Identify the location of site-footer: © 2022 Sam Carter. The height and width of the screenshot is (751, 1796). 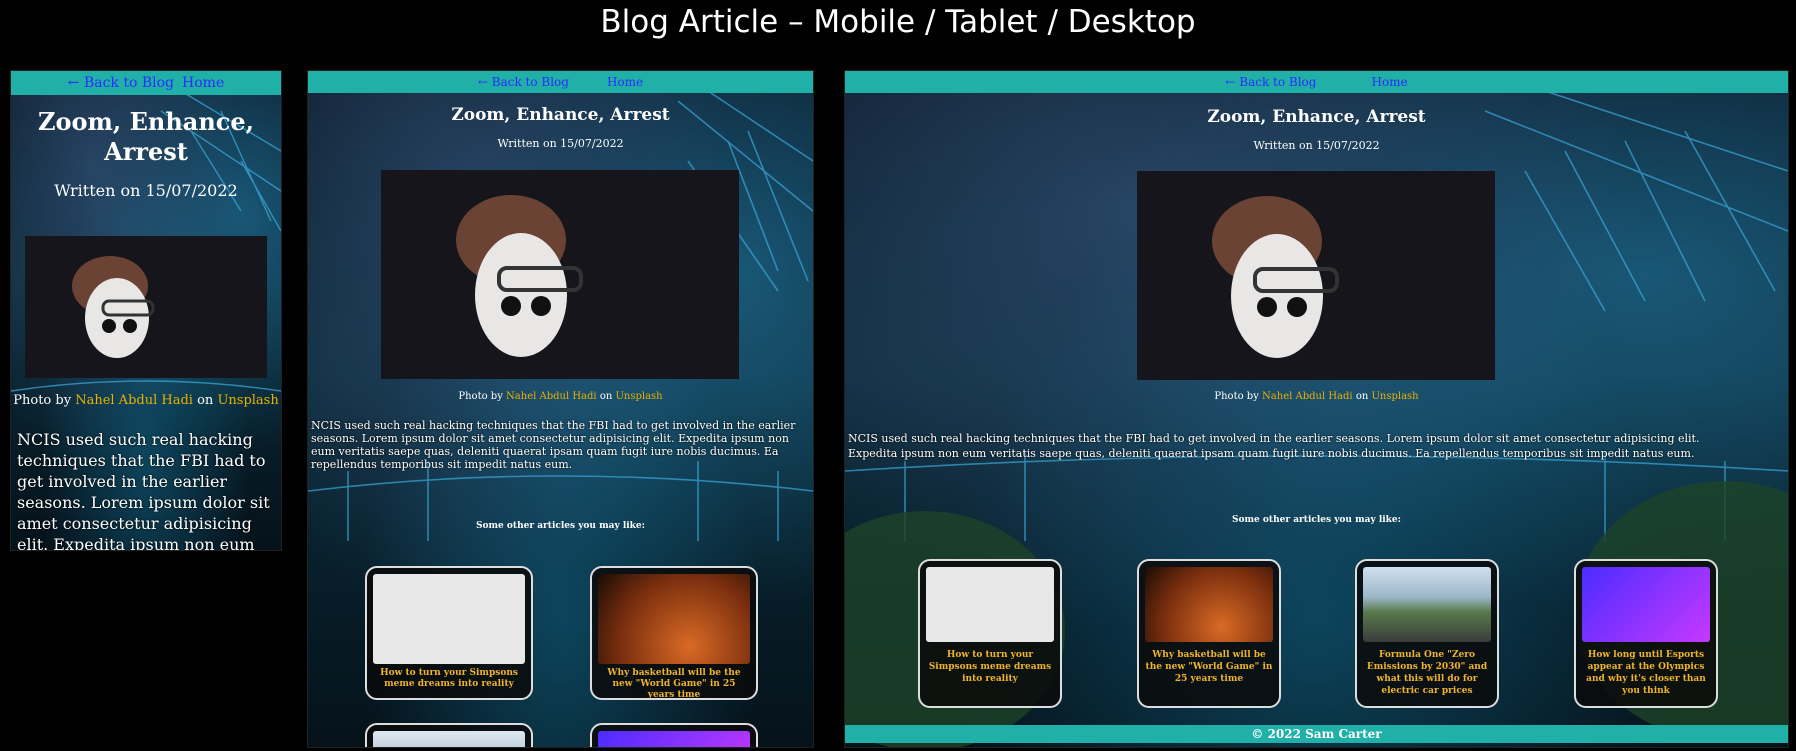
(1316, 734).